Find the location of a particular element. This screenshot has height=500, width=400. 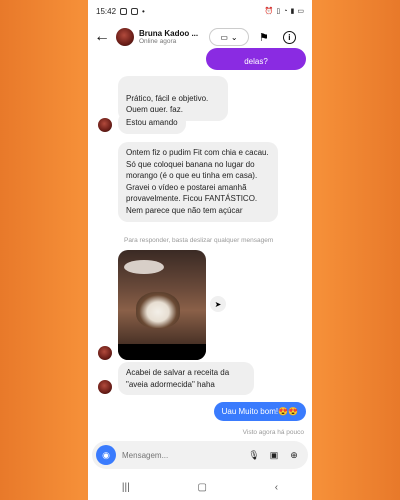

flag-icon: ⚑ is located at coordinates (264, 37).